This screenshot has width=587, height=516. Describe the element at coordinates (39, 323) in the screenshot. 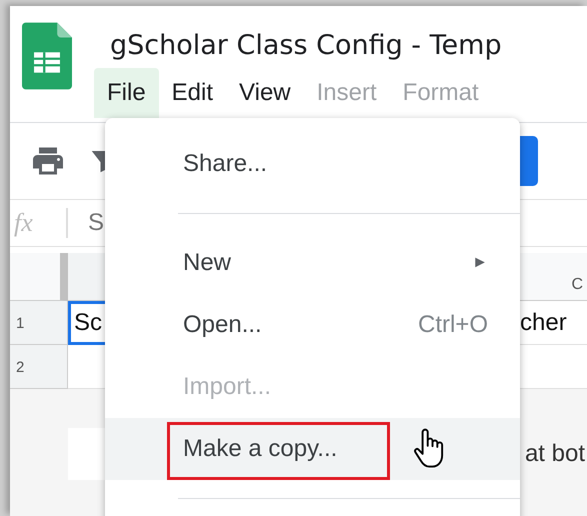

I see `row-header: 1` at that location.